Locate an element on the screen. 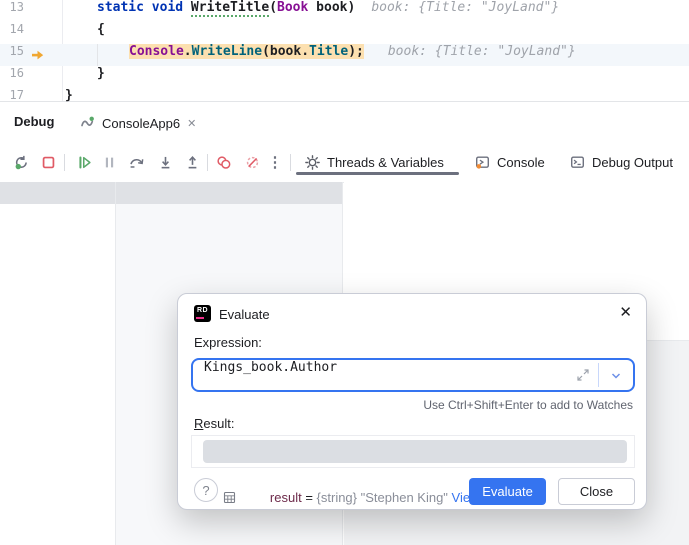  resume-button is located at coordinates (84, 162).